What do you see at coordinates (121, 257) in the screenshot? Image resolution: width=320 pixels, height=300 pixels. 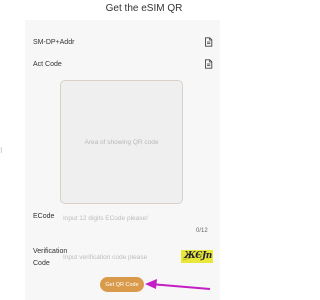 I see `verification-code-input` at bounding box center [121, 257].